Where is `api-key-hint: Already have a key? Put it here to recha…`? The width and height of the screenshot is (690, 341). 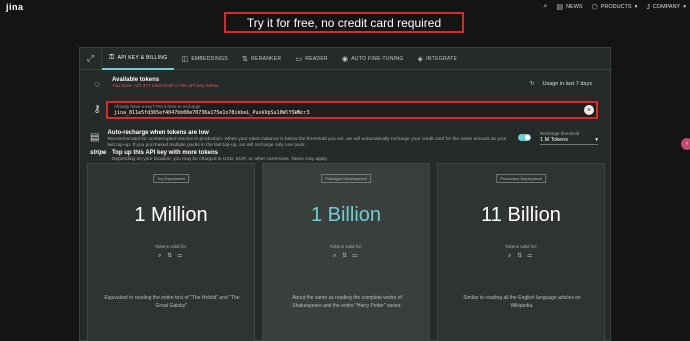 api-key-hint: Already have a key? Put it here to recha… is located at coordinates (157, 106).